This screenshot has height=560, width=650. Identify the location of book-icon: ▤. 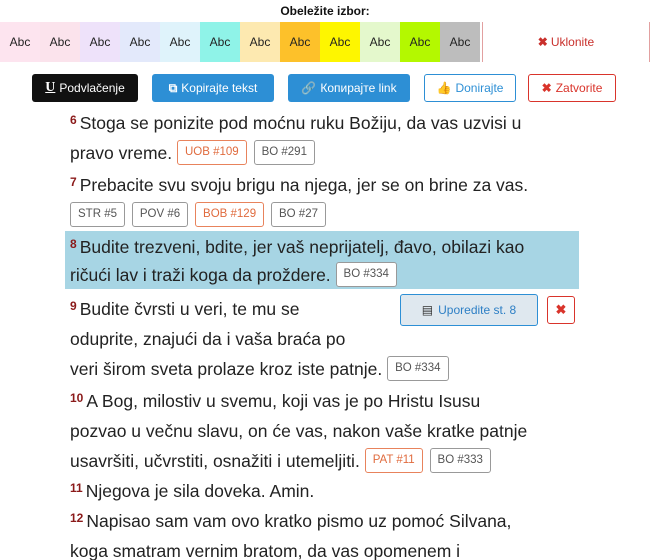
(427, 310).